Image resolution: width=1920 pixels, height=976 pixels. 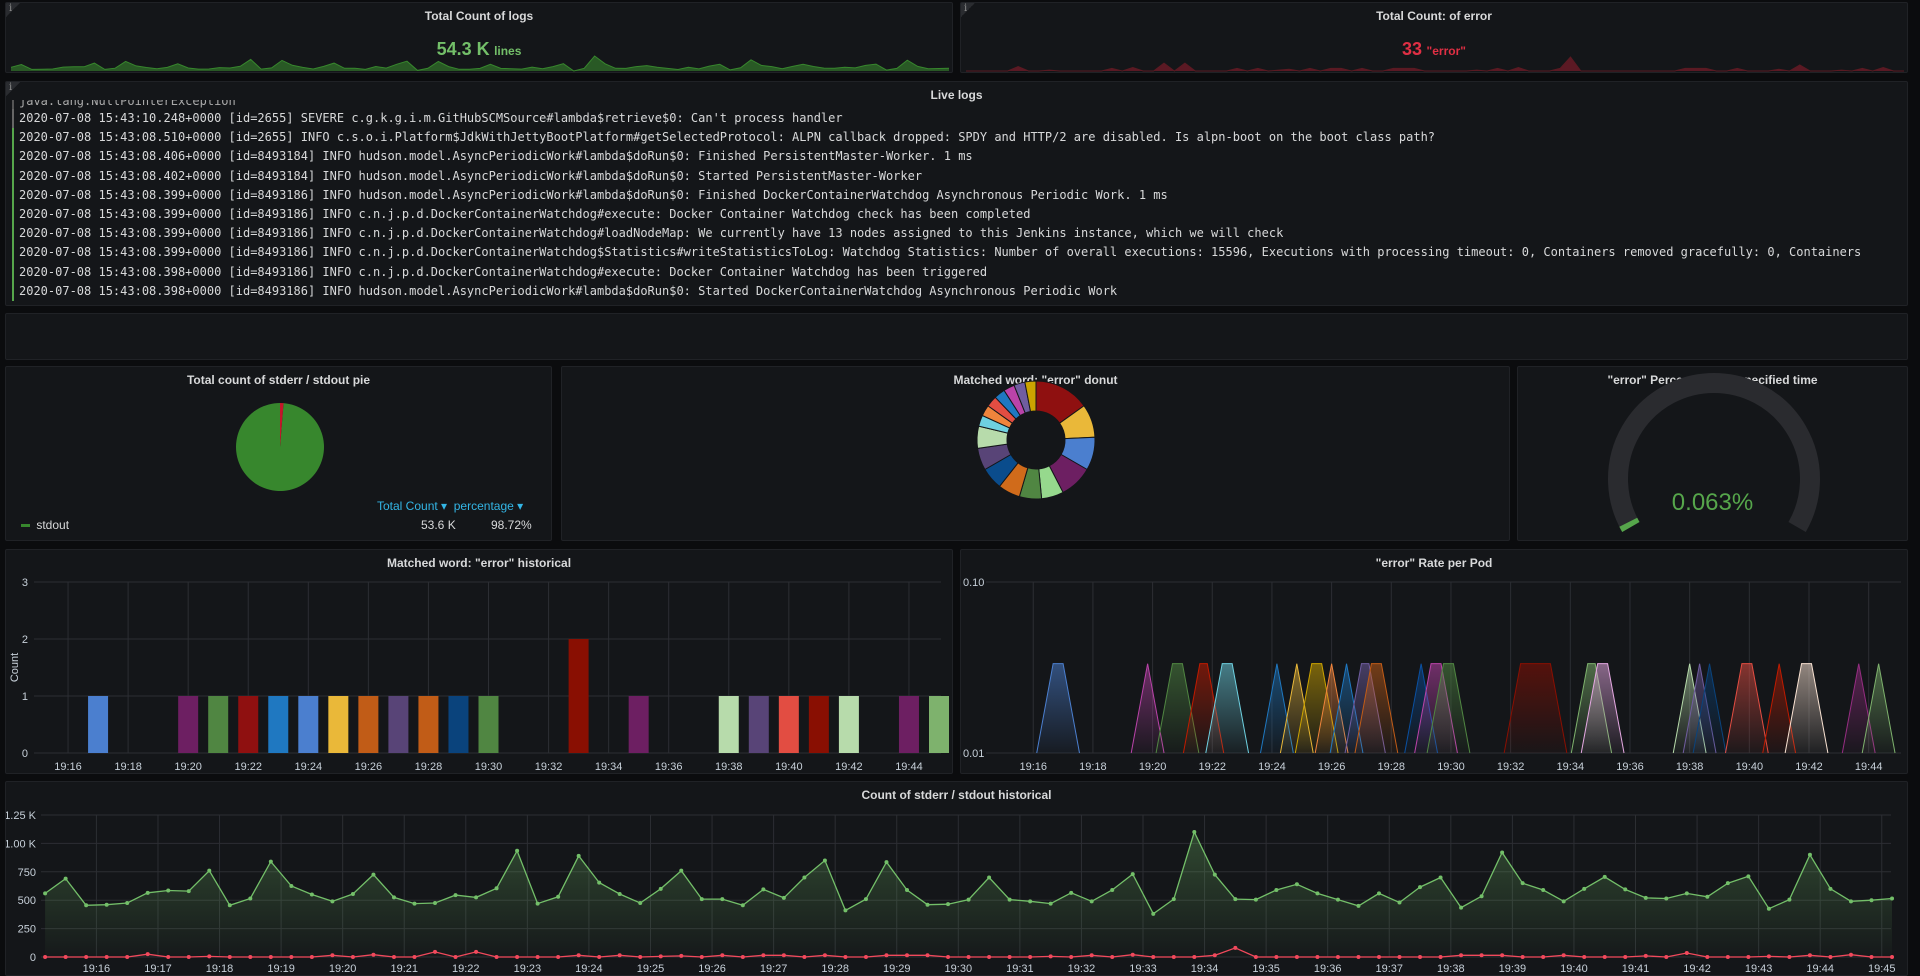 What do you see at coordinates (25, 583) in the screenshot?
I see `y-tick-label: 3` at bounding box center [25, 583].